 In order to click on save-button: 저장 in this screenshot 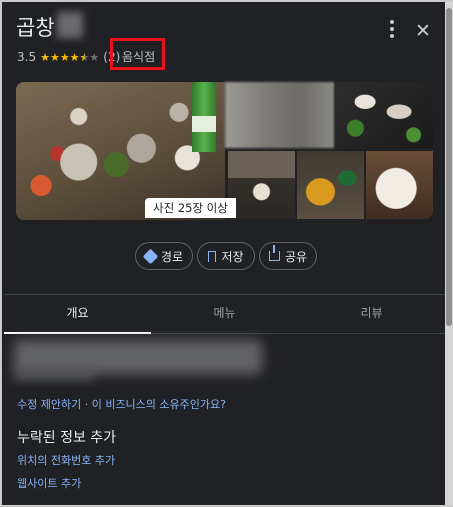, I will do `click(226, 256)`.